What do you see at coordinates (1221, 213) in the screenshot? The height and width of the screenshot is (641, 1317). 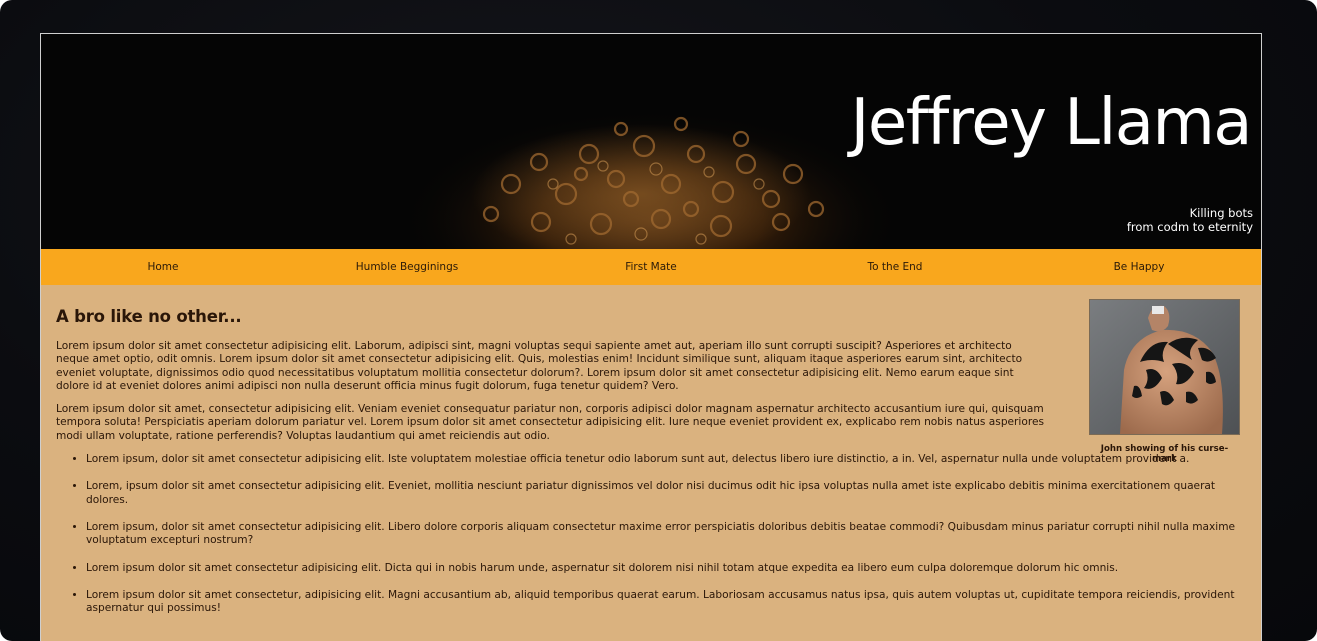 I see `tagline-line-1: Killing bots` at bounding box center [1221, 213].